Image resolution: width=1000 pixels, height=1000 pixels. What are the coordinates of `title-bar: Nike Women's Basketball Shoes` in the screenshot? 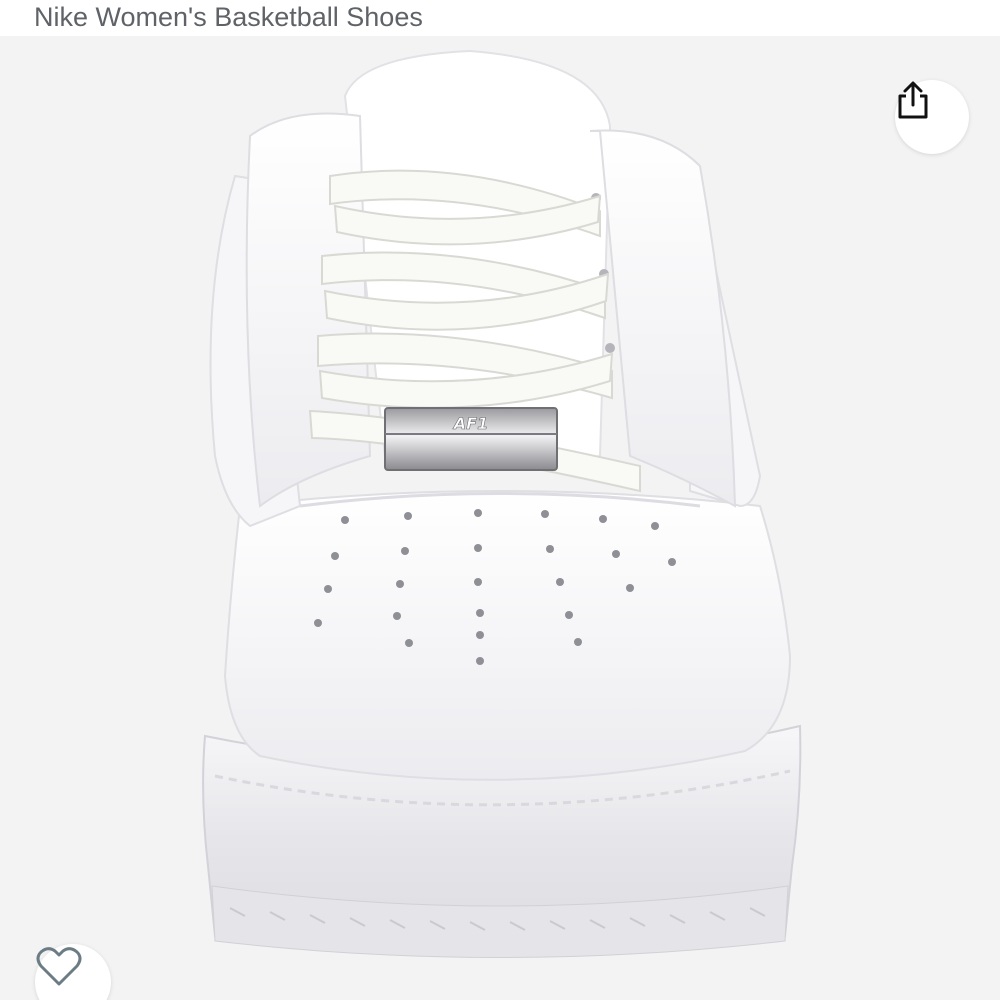 It's located at (500, 18).